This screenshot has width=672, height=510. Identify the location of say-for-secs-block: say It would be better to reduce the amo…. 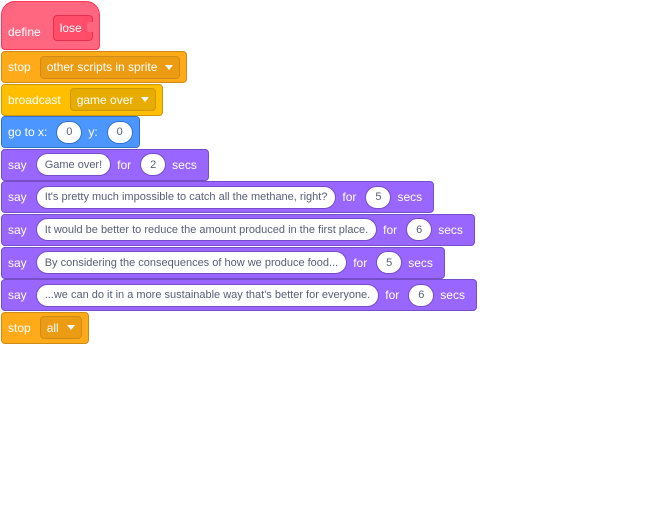
(238, 229).